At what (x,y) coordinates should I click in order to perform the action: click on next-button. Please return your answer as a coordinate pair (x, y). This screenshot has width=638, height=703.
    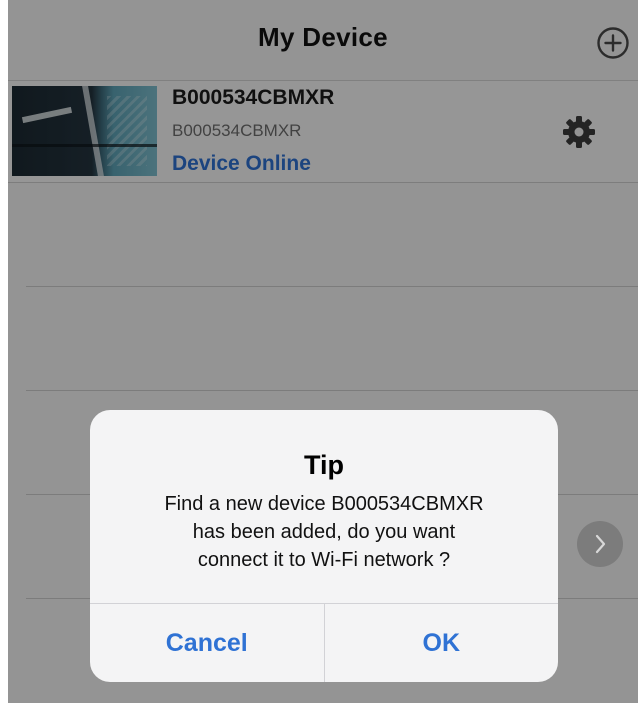
    Looking at the image, I should click on (600, 544).